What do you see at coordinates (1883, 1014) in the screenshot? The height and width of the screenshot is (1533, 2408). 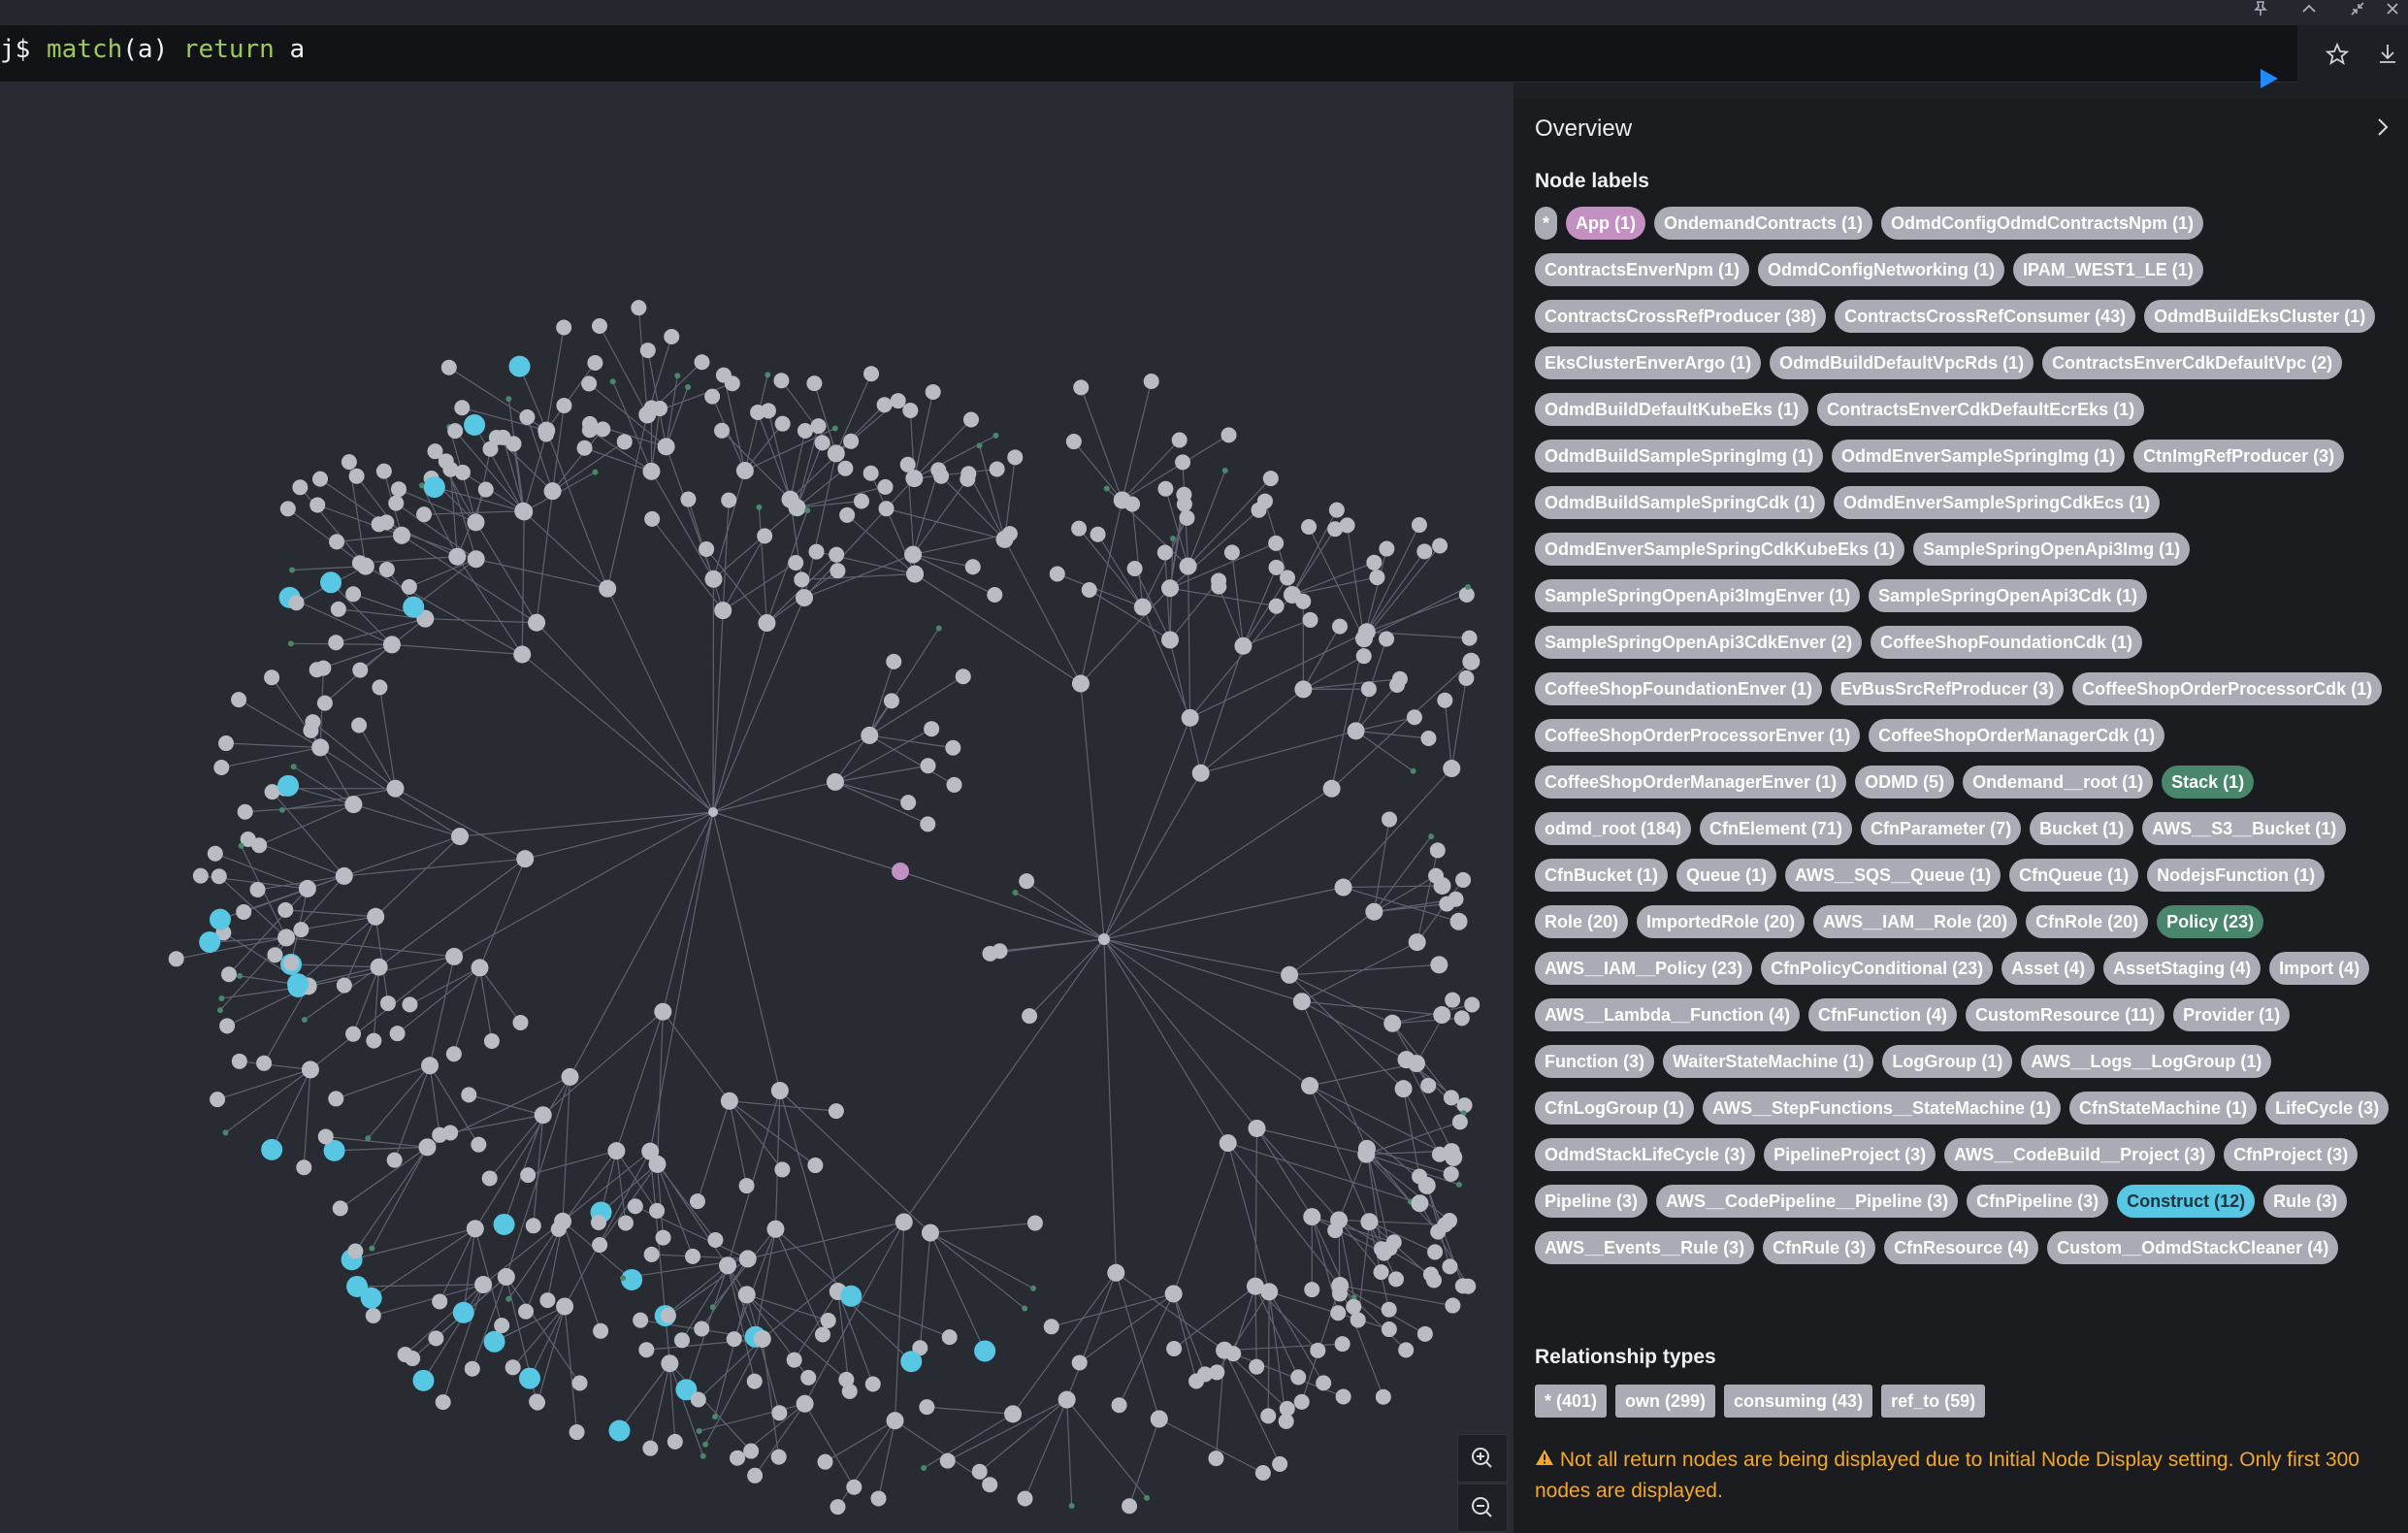 I see `node-label-pill: CfnFunction (4)` at bounding box center [1883, 1014].